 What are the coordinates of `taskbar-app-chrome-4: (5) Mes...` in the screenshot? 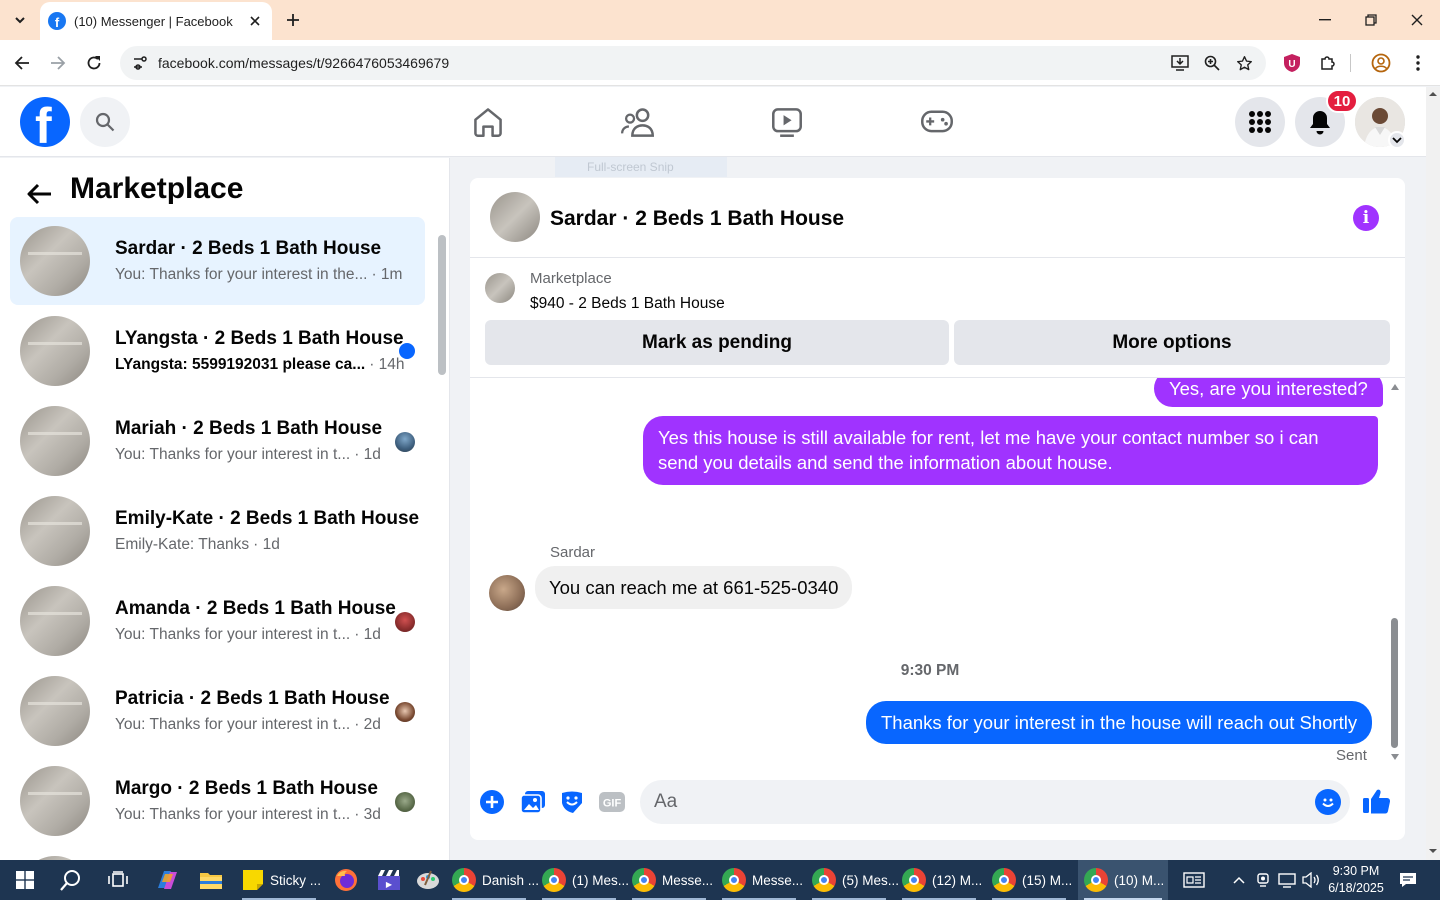 It's located at (852, 880).